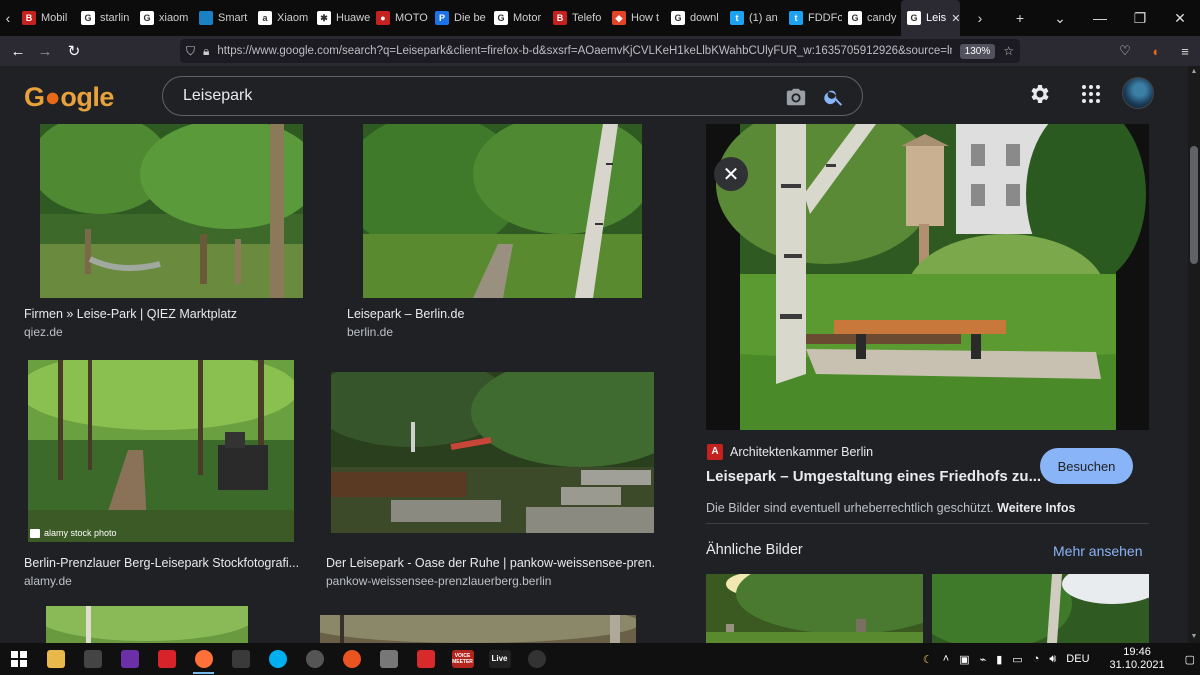 The height and width of the screenshot is (675, 1200). What do you see at coordinates (1036, 508) in the screenshot?
I see `more-info-link: Weitere Infos` at bounding box center [1036, 508].